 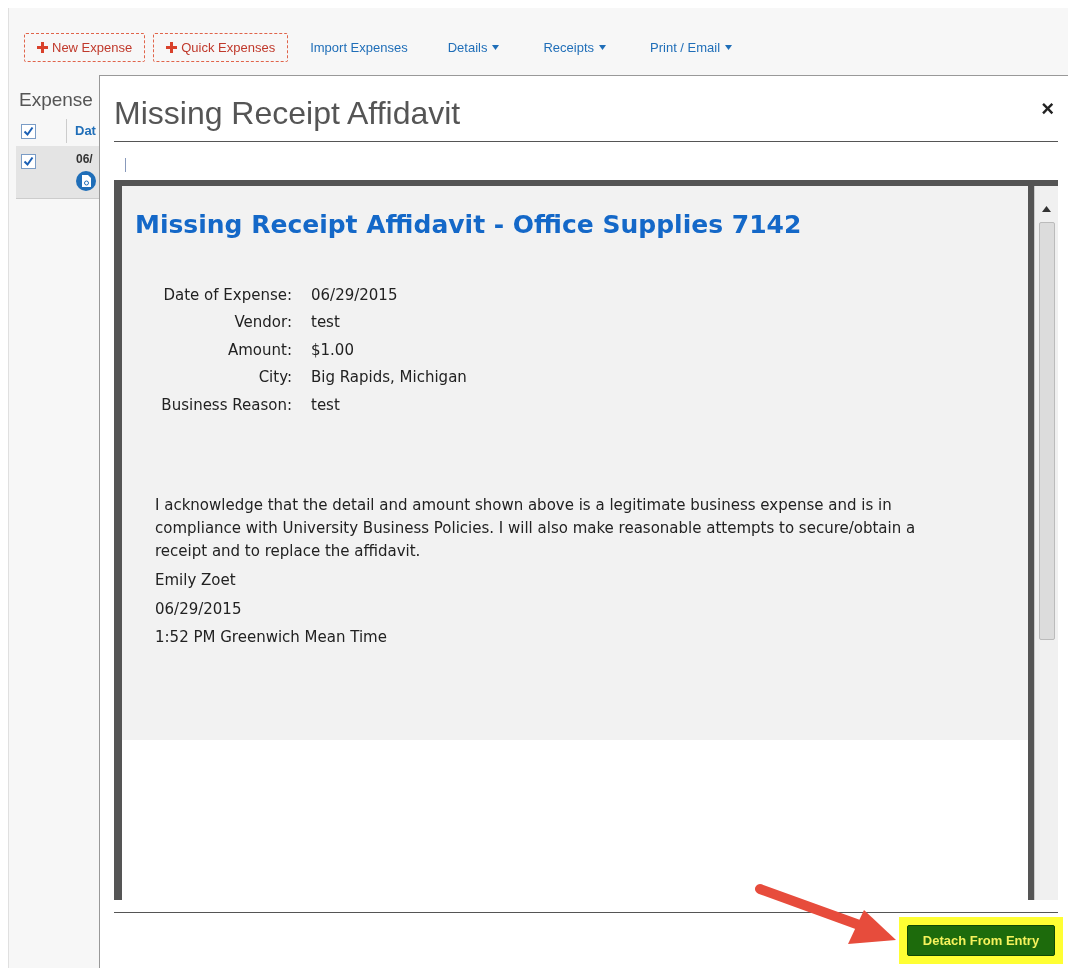 I want to click on field-label: Amount:, so click(x=259, y=350).